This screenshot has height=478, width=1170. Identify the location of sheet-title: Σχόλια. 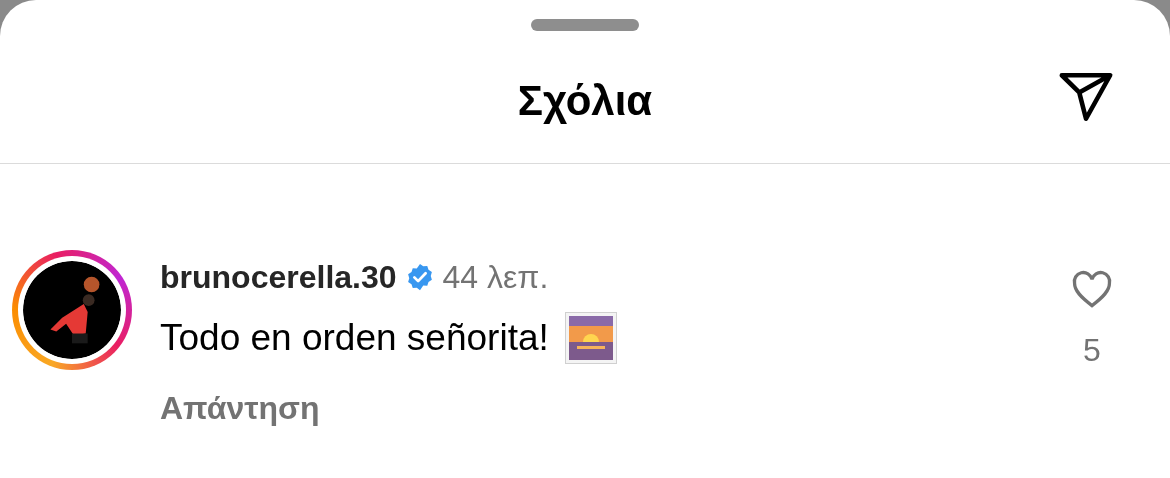
(585, 101).